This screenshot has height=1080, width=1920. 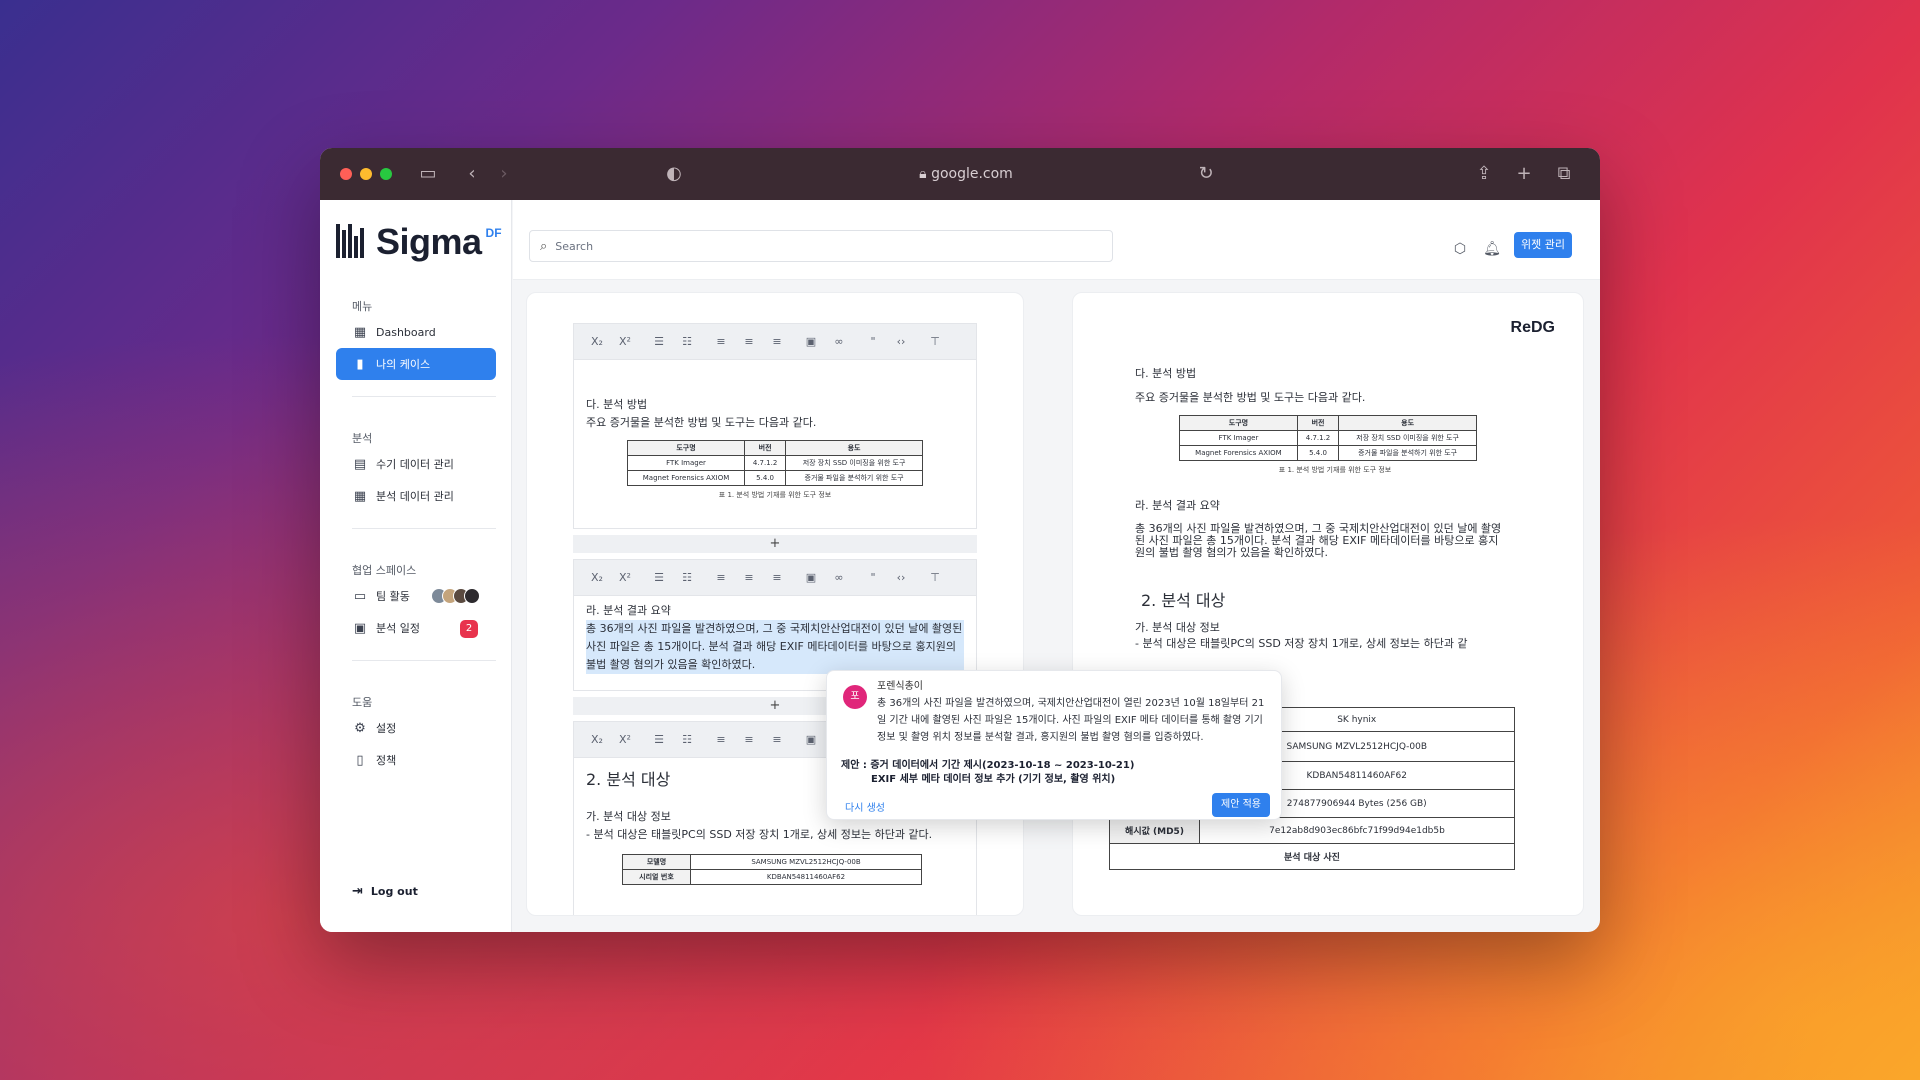 I want to click on widget-manage-button: 위젯 관리, so click(x=1543, y=245).